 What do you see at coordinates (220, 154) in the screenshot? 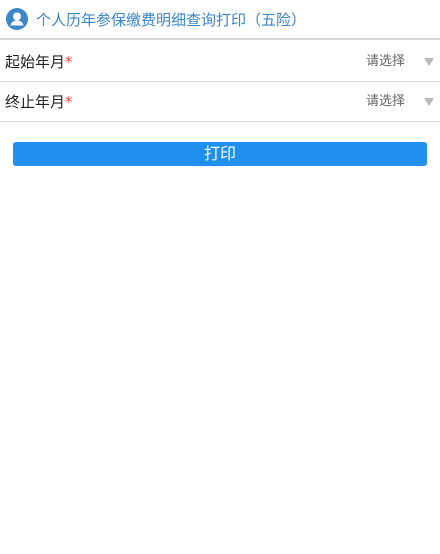
I see `print-button: 打印` at bounding box center [220, 154].